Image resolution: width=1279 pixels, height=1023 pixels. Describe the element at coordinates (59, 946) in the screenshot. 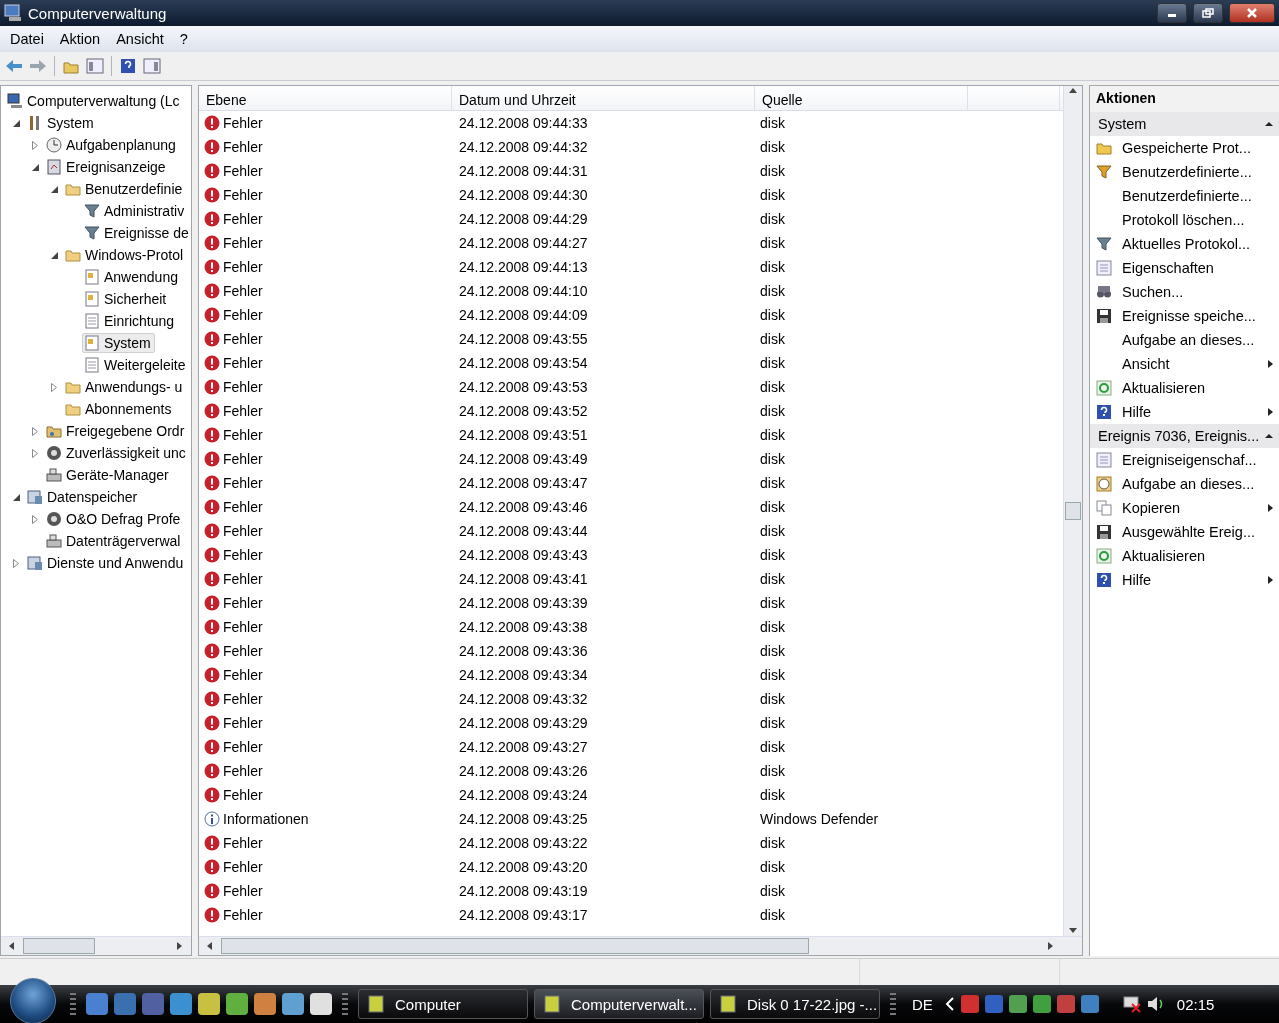

I see `scrollbar-thumb` at that location.